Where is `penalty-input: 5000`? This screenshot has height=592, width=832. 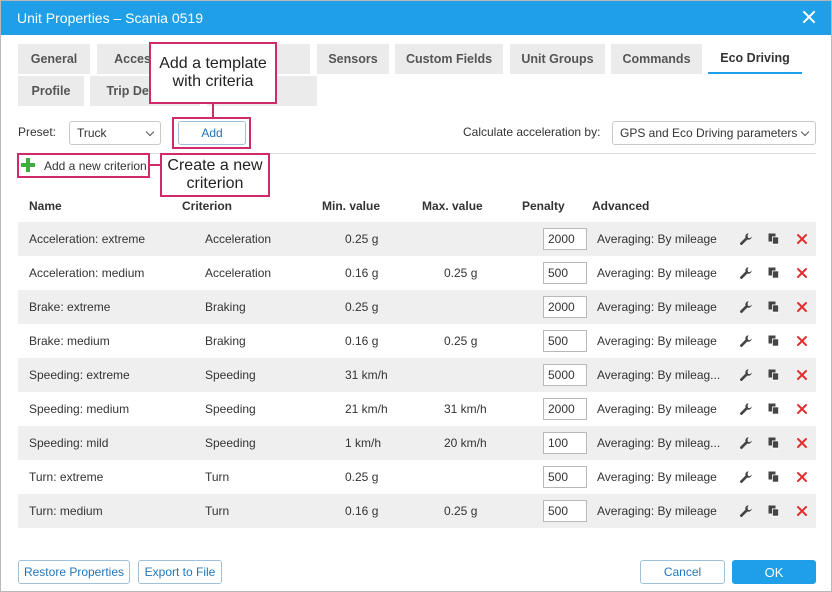
penalty-input: 5000 is located at coordinates (565, 375).